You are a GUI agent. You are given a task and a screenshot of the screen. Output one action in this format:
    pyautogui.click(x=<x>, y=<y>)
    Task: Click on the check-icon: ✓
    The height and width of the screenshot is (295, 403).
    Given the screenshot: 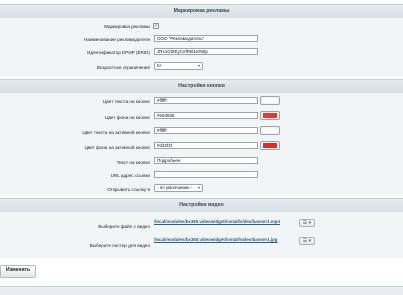 What is the action you would take?
    pyautogui.click(x=156, y=26)
    